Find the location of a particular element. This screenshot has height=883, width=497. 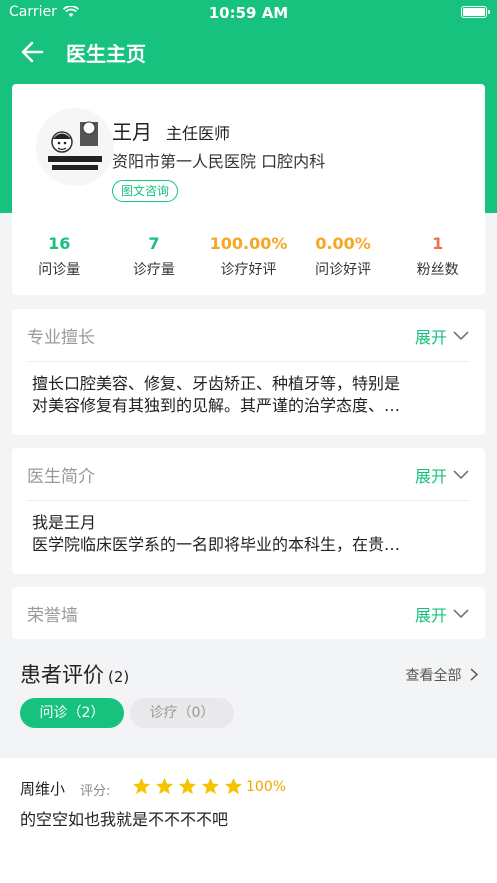

tab-treatment: 诊疗（0） is located at coordinates (182, 713).